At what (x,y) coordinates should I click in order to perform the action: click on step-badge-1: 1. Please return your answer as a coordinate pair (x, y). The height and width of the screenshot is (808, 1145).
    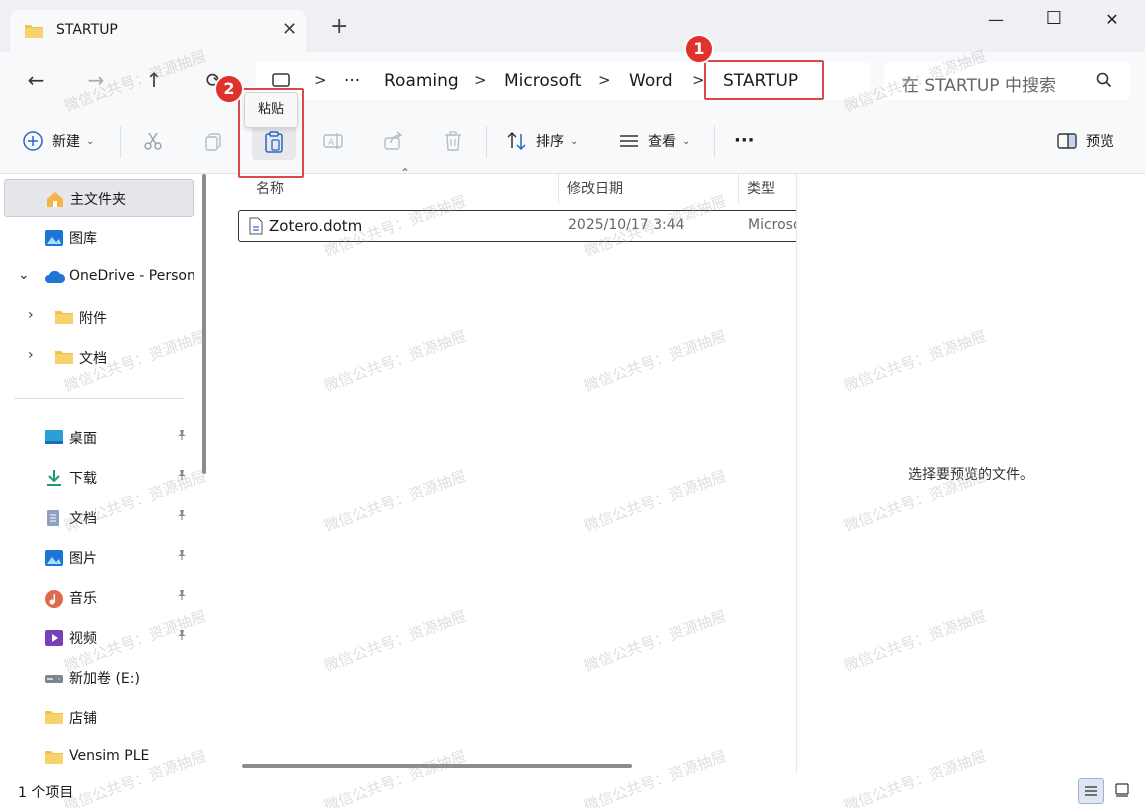
    Looking at the image, I should click on (699, 49).